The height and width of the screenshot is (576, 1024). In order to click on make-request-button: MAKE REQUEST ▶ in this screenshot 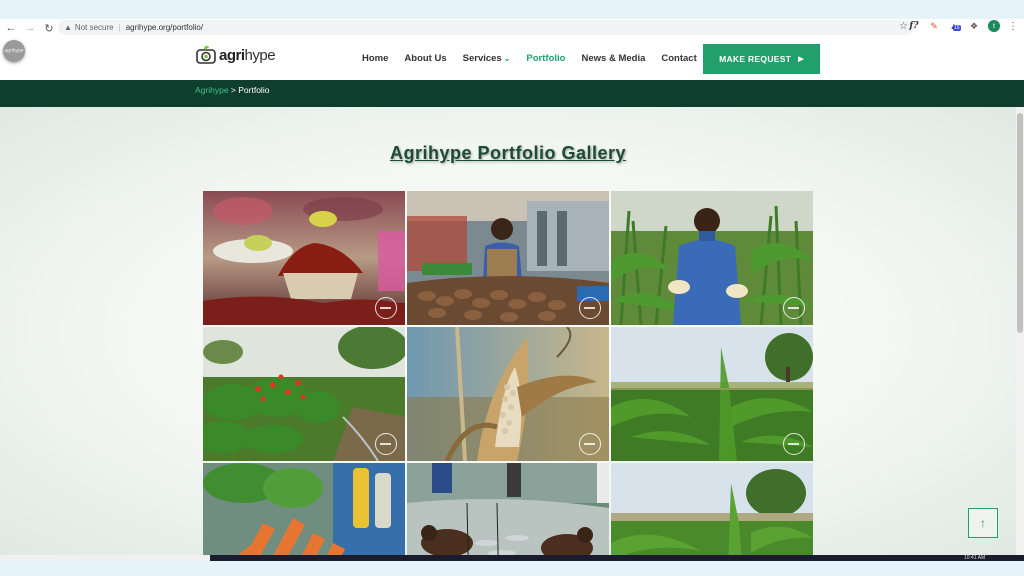, I will do `click(761, 59)`.